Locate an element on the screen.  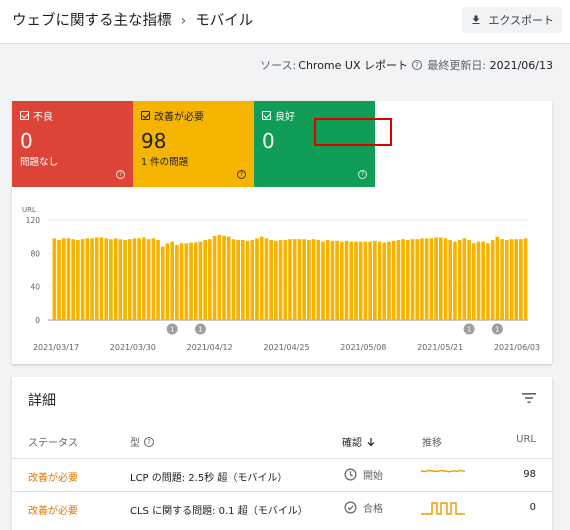
column-header-validation: 確認 is located at coordinates (359, 441).